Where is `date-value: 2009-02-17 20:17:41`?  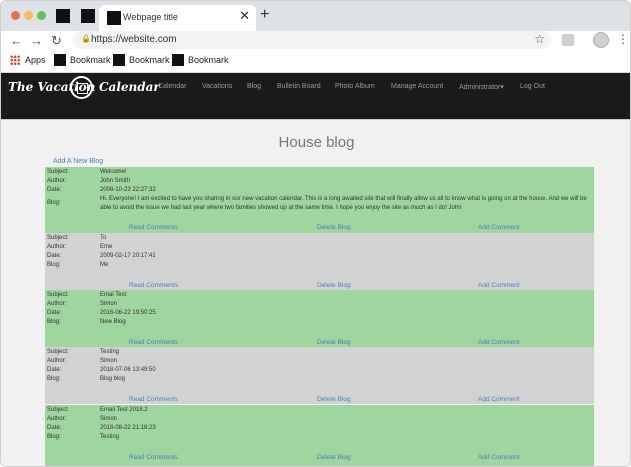 date-value: 2009-02-17 20:17:41 is located at coordinates (128, 256).